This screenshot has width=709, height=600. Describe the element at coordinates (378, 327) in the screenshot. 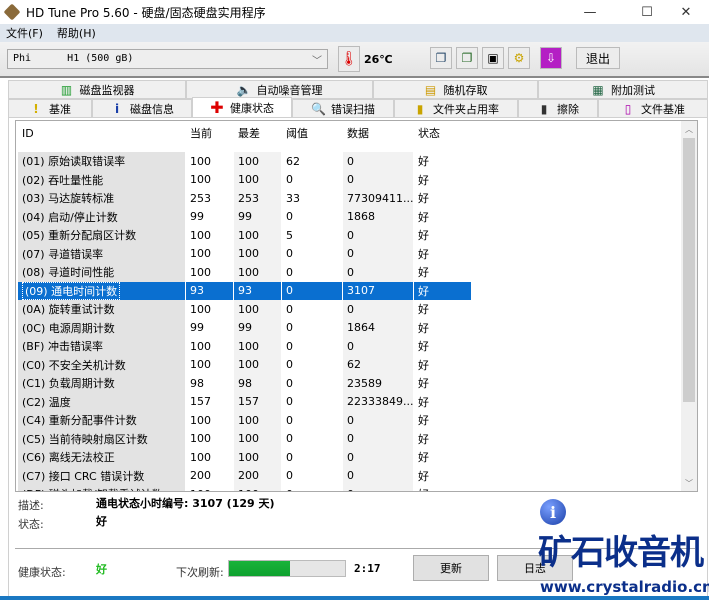

I see `table-cell: 1864` at that location.